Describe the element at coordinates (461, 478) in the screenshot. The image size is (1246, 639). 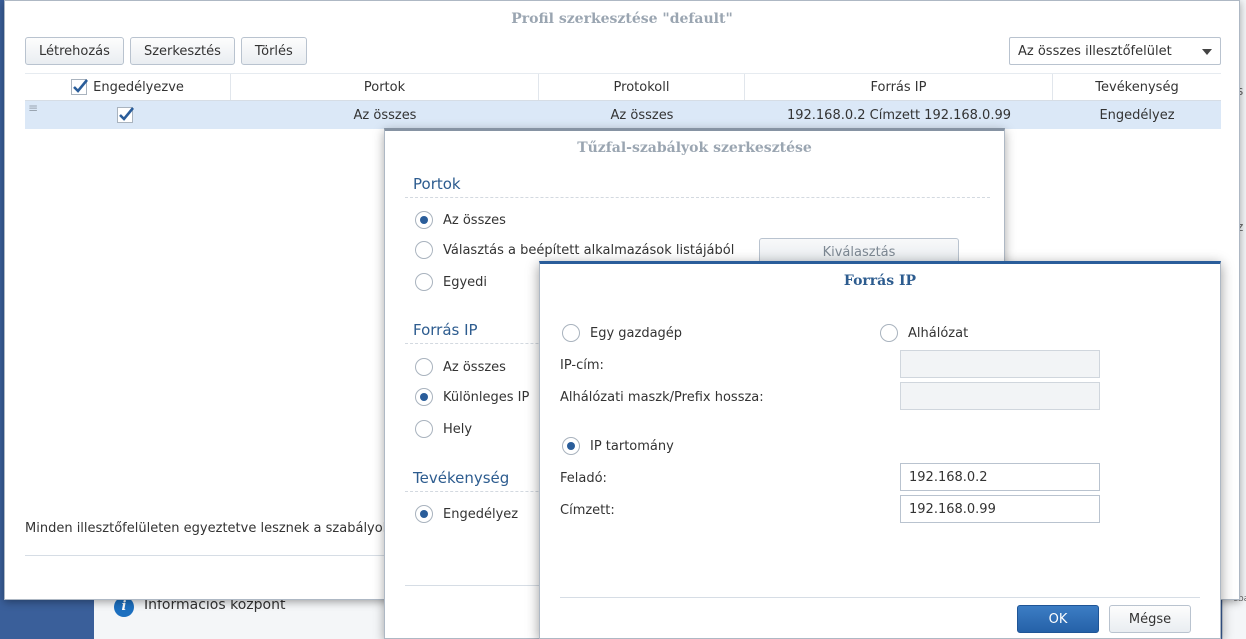
I see `action-section-title: Tevékenység` at that location.